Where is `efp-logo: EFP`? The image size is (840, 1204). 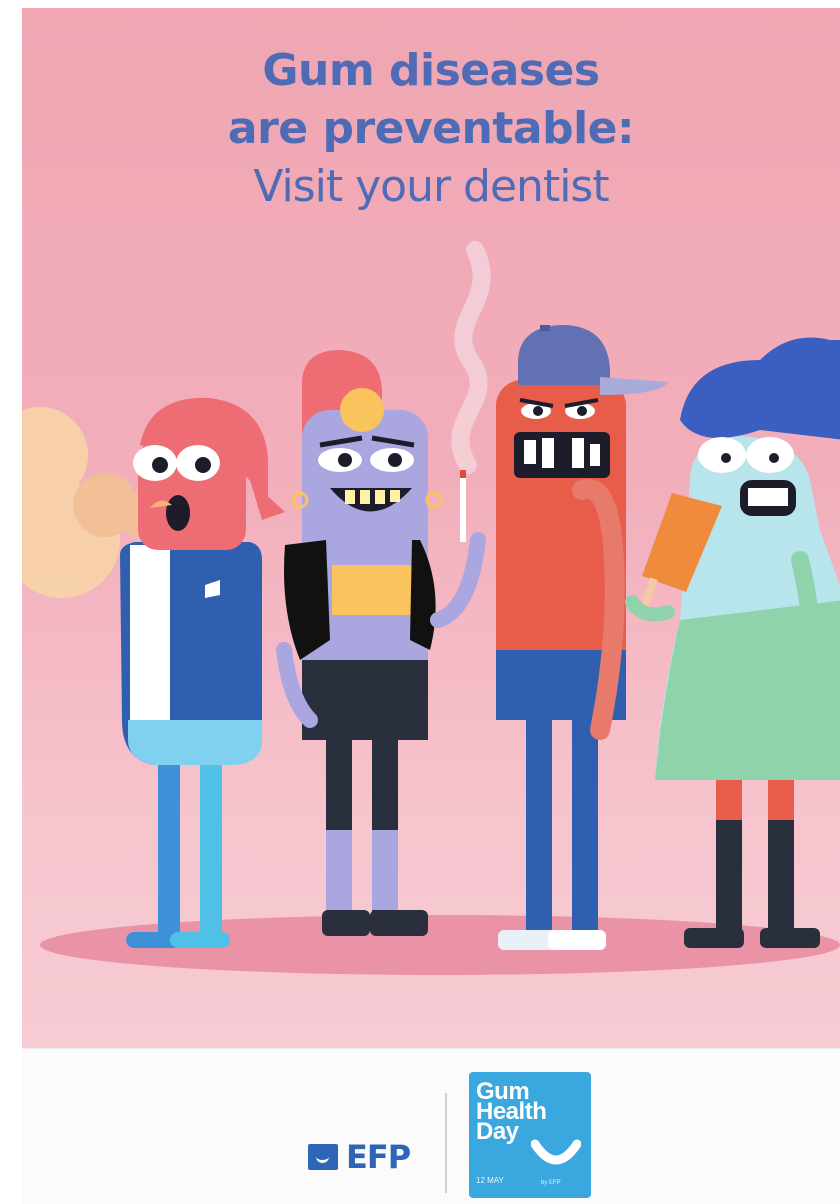
efp-logo: EFP is located at coordinates (359, 1157).